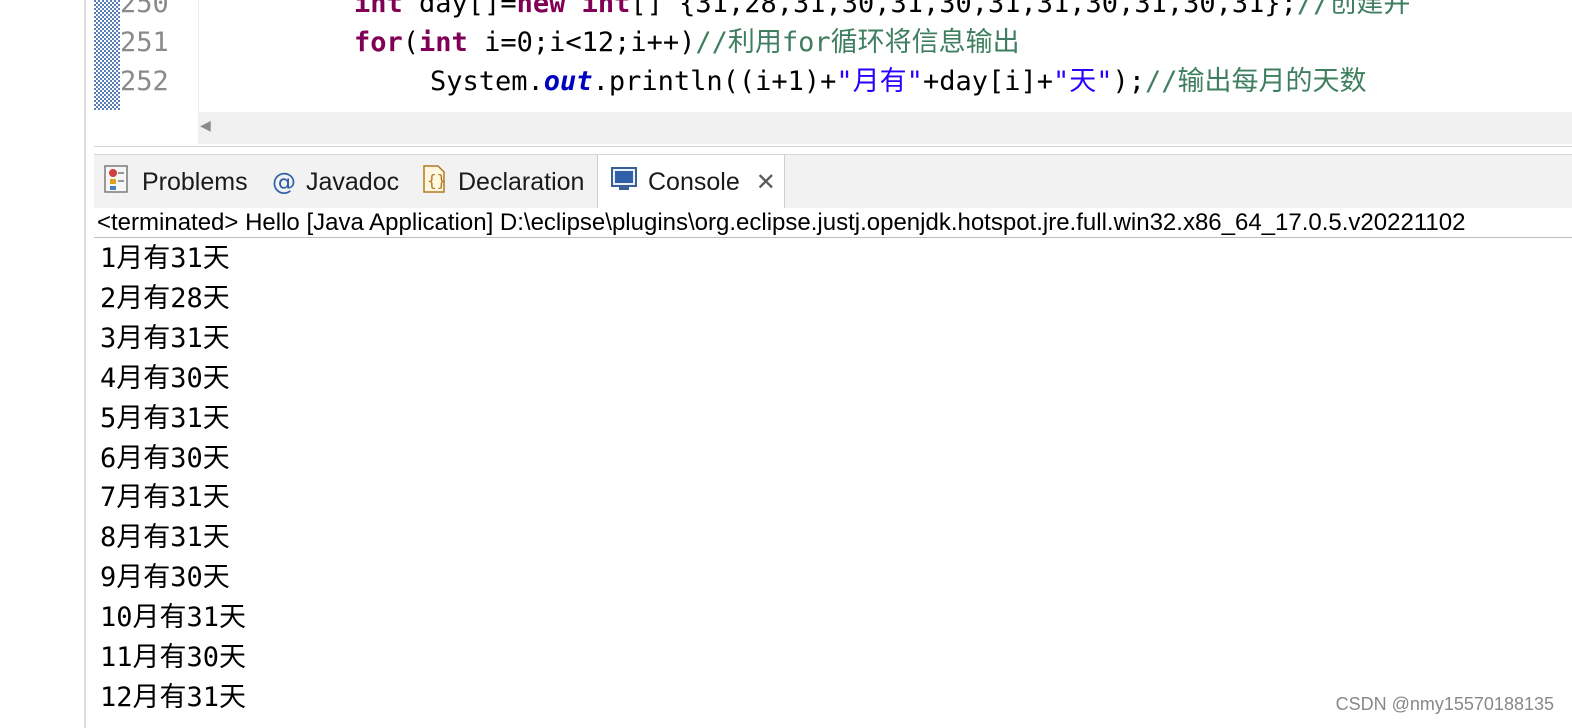  I want to click on line-number: 252, so click(144, 81).